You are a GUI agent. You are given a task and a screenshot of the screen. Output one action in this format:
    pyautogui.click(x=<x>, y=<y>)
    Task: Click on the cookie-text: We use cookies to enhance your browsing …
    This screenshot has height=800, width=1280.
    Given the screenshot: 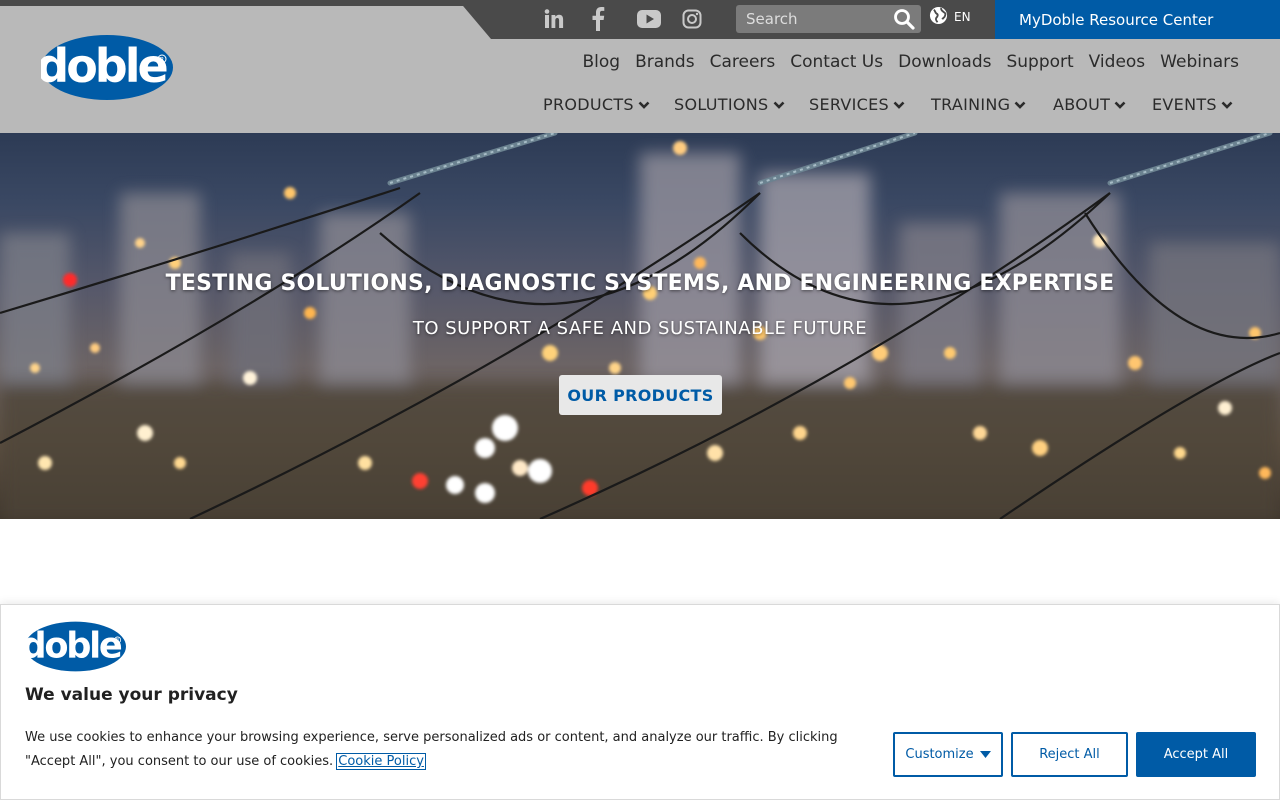 What is the action you would take?
    pyautogui.click(x=431, y=749)
    